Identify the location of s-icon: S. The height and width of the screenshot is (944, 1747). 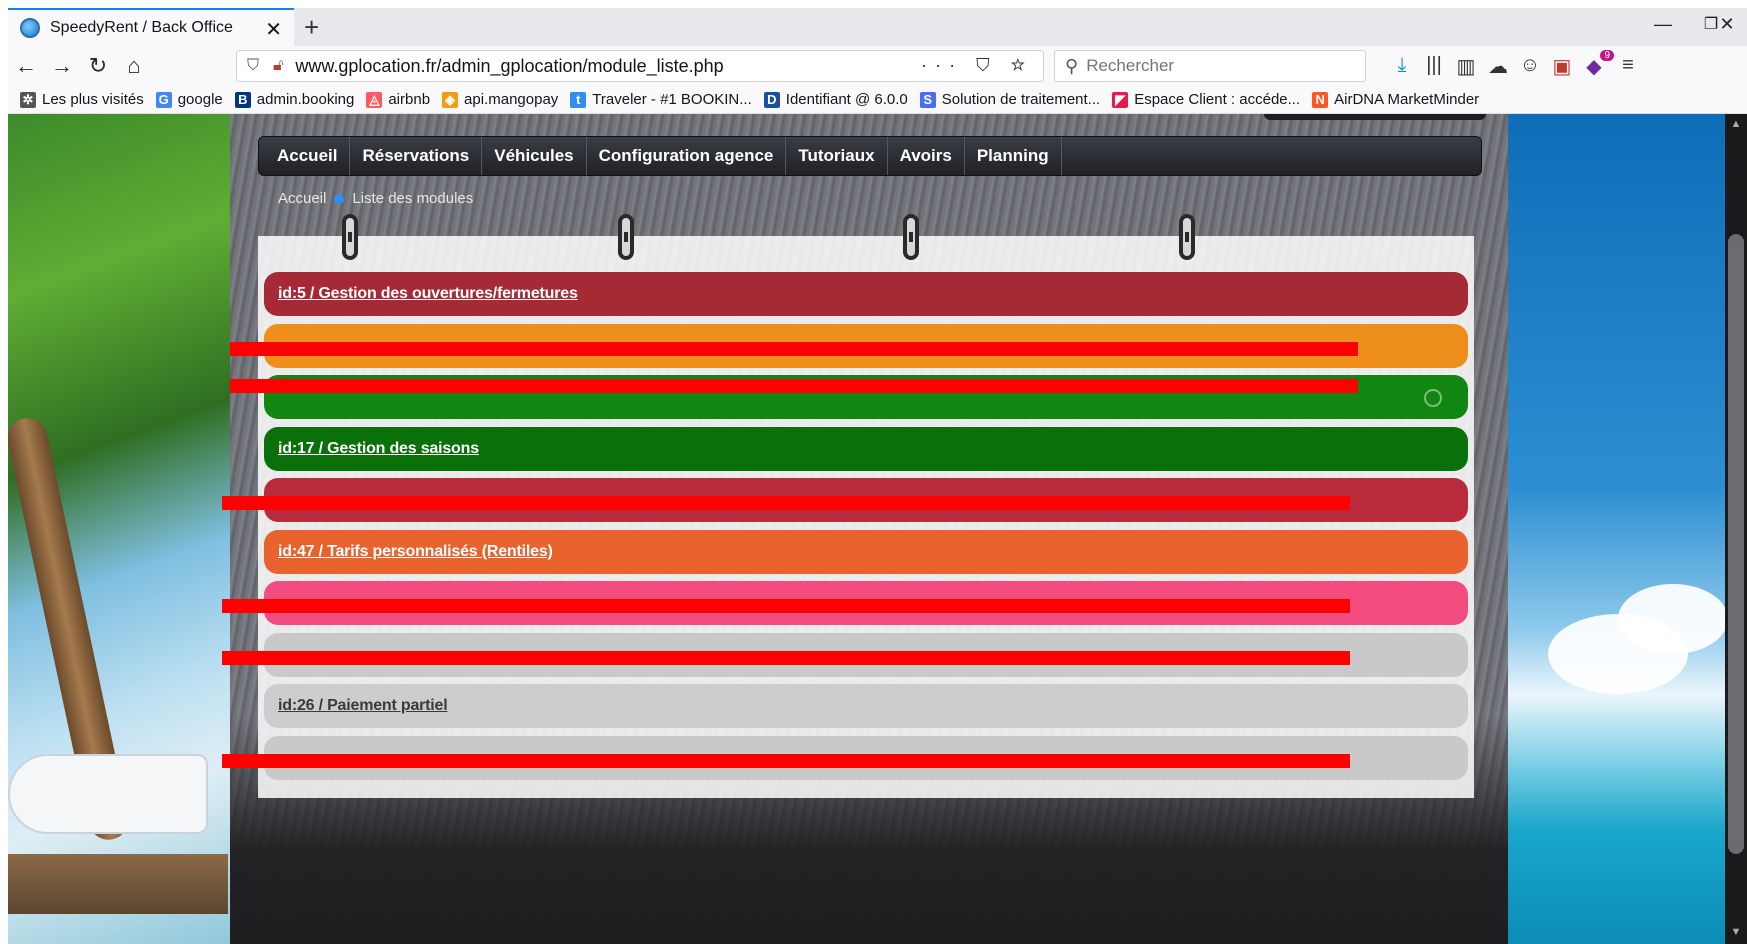
(927, 99).